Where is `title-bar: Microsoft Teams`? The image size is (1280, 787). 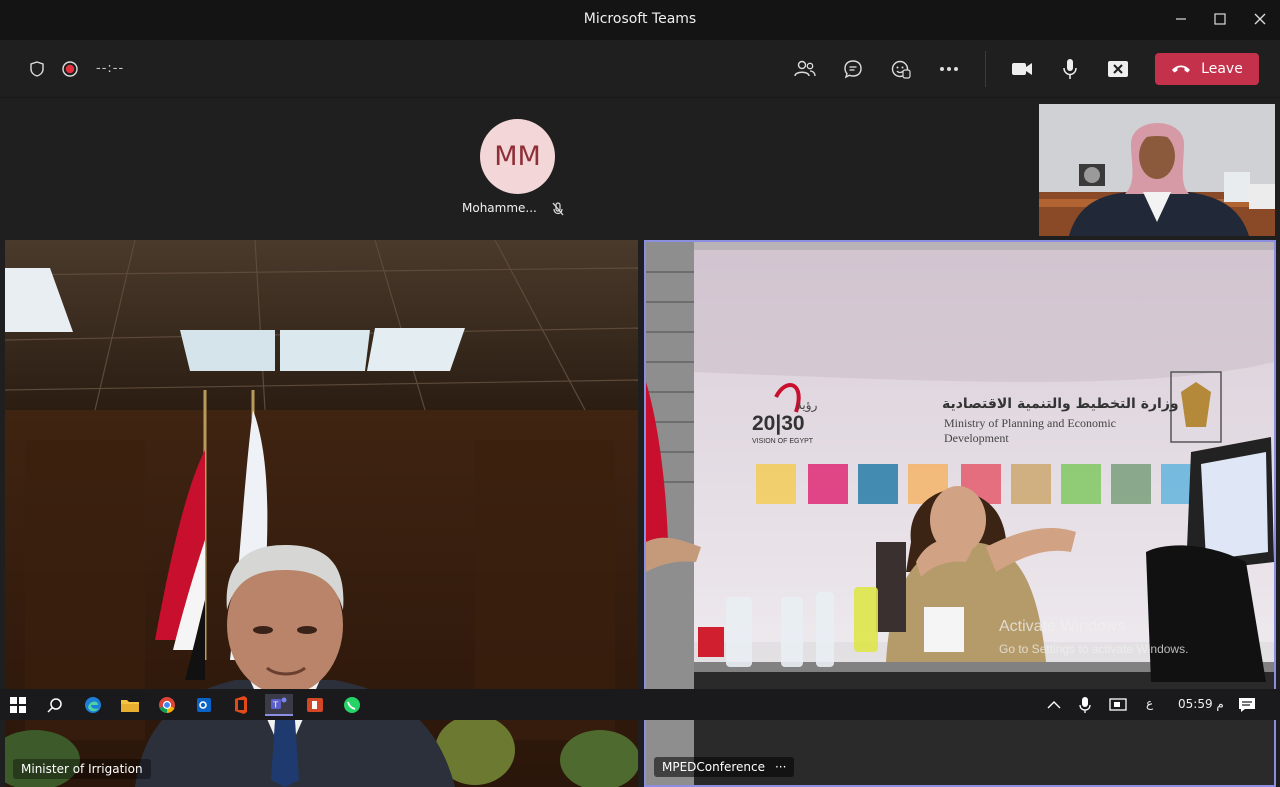
title-bar: Microsoft Teams is located at coordinates (640, 20).